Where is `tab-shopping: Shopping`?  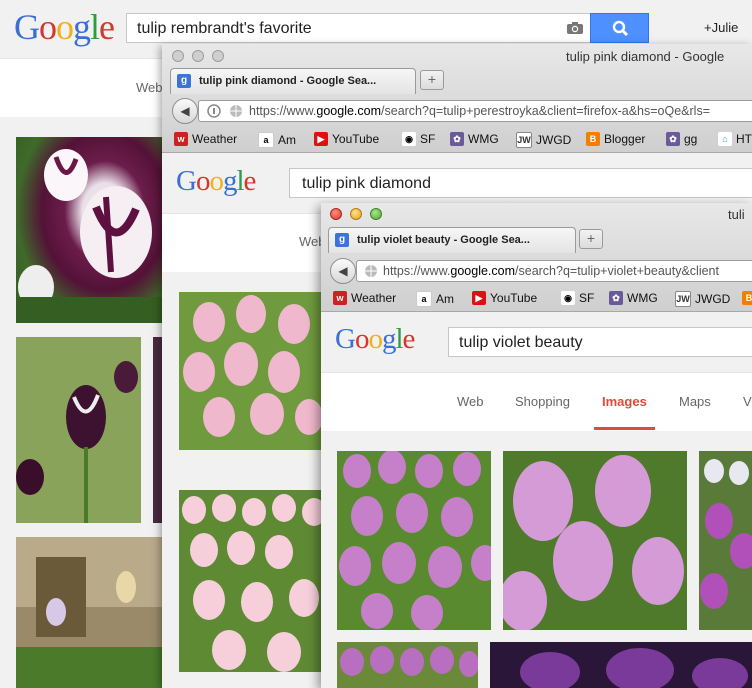
tab-shopping: Shopping is located at coordinates (542, 401).